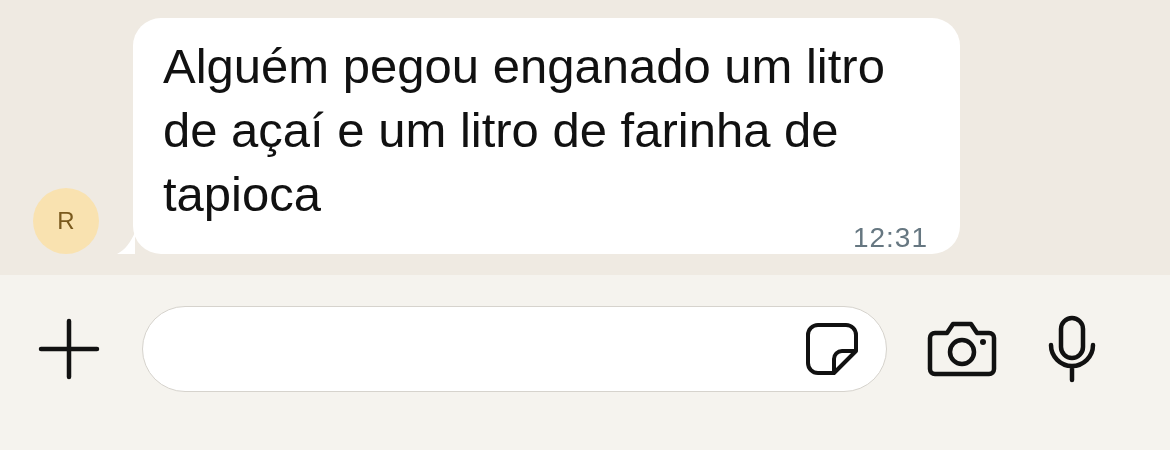  I want to click on message-time: 12:31, so click(890, 238).